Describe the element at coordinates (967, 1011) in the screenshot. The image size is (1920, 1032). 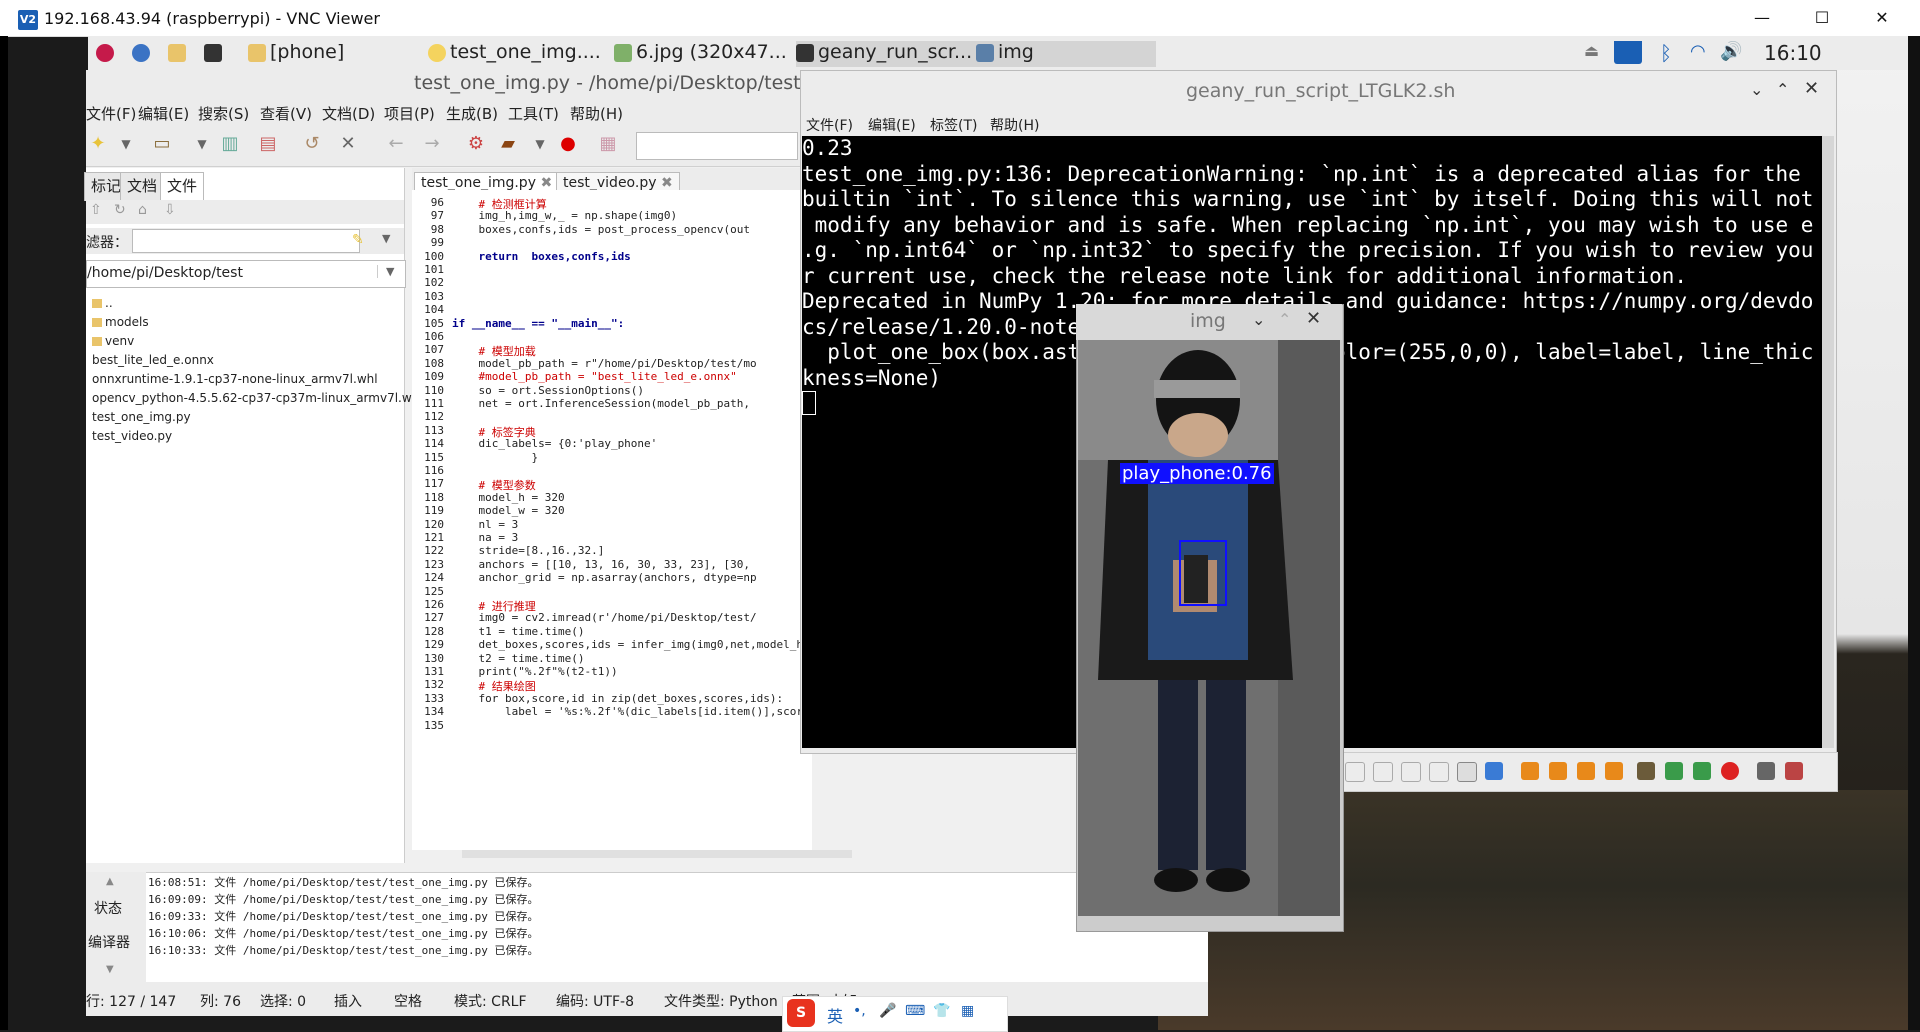
I see `toolbox-icon: ▦` at that location.